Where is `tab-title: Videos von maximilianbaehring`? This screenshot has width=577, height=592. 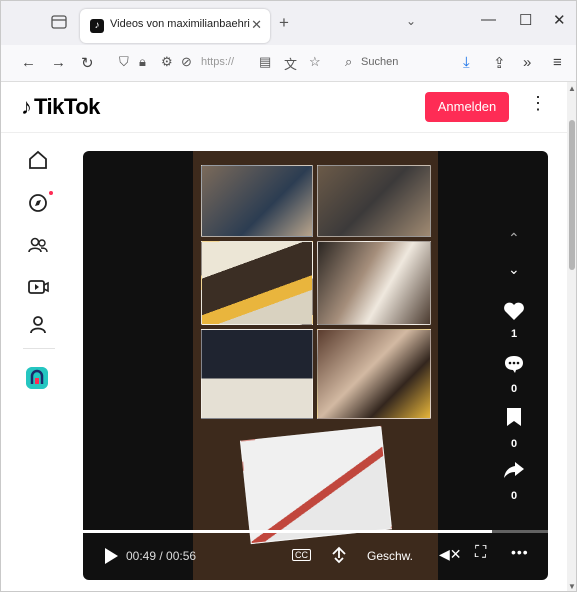
tab-title: Videos von maximilianbaehring is located at coordinates (180, 24).